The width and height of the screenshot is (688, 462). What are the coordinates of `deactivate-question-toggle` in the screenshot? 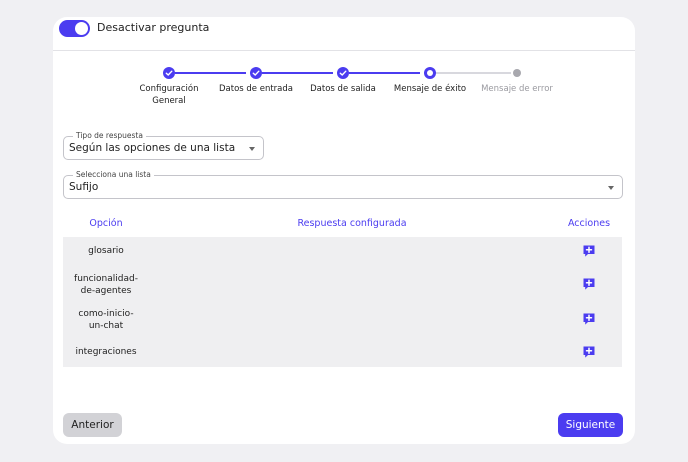 It's located at (74, 28).